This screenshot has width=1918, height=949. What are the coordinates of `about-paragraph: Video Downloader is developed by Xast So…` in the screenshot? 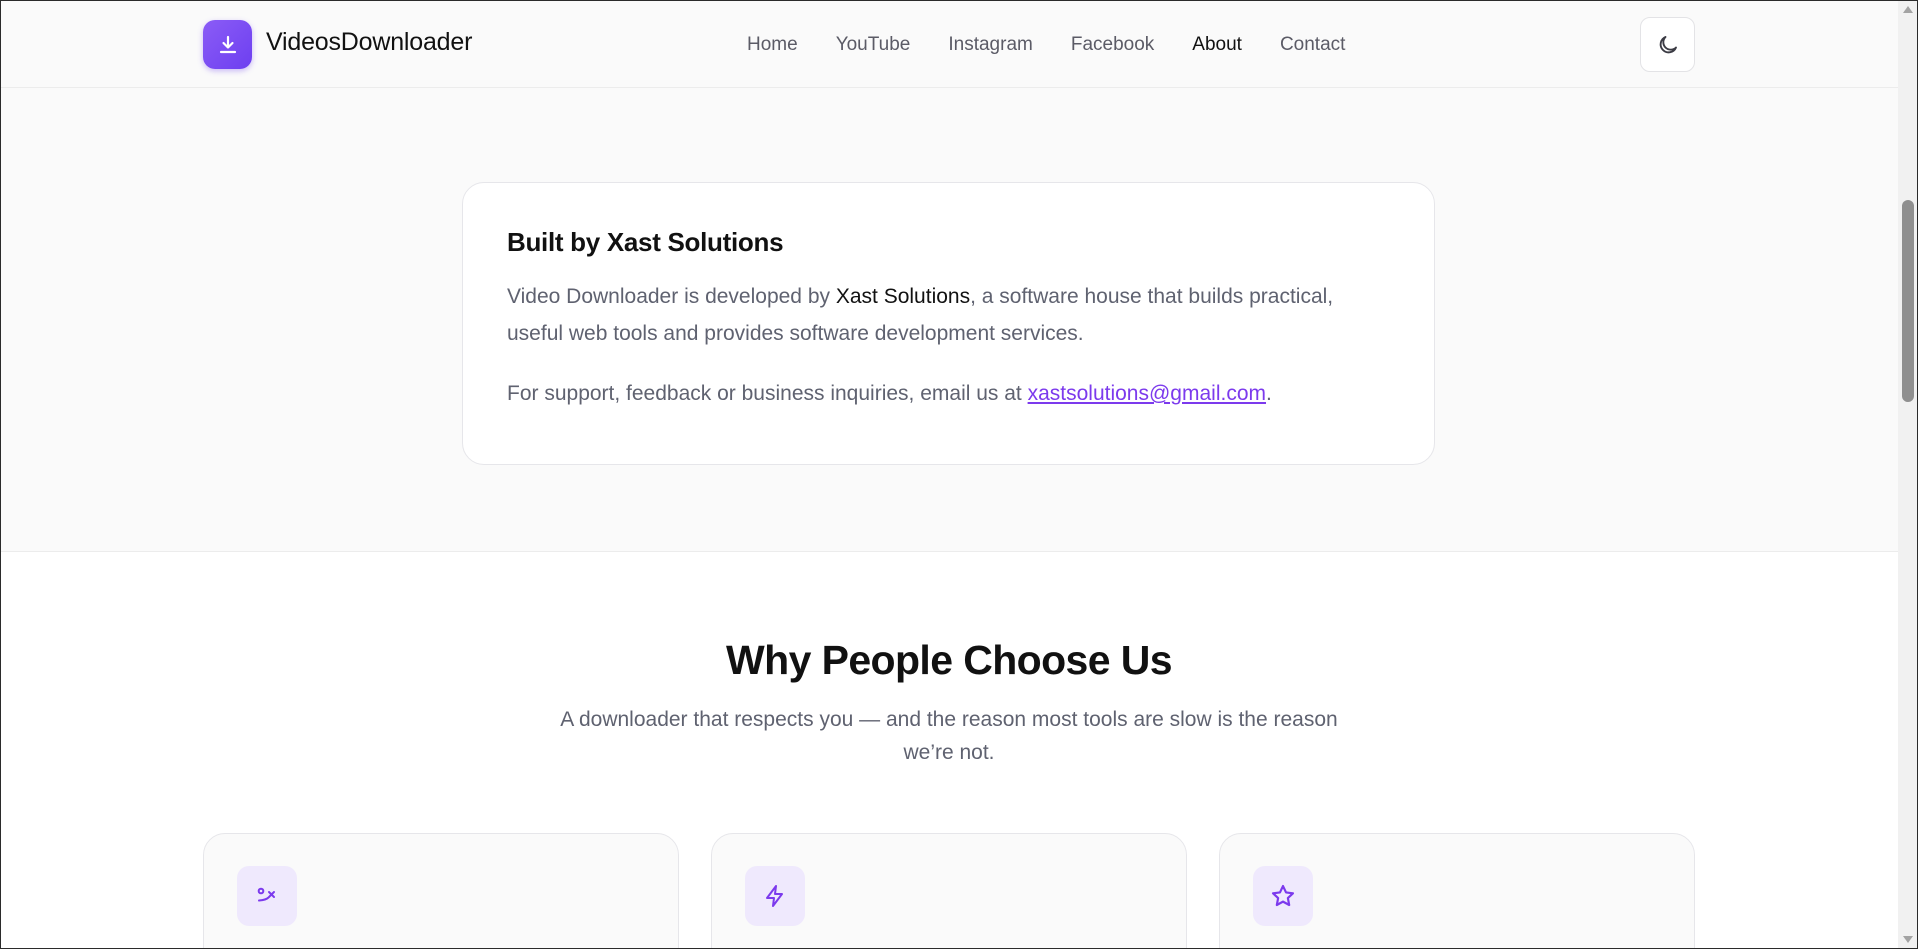 It's located at (948, 315).